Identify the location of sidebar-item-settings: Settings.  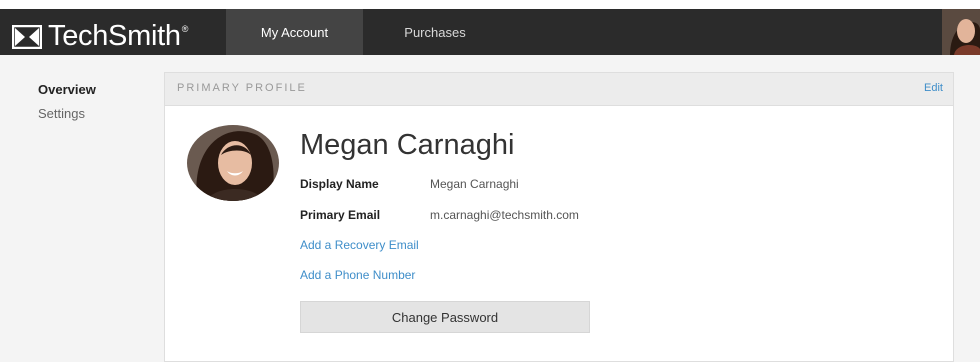
(67, 113).